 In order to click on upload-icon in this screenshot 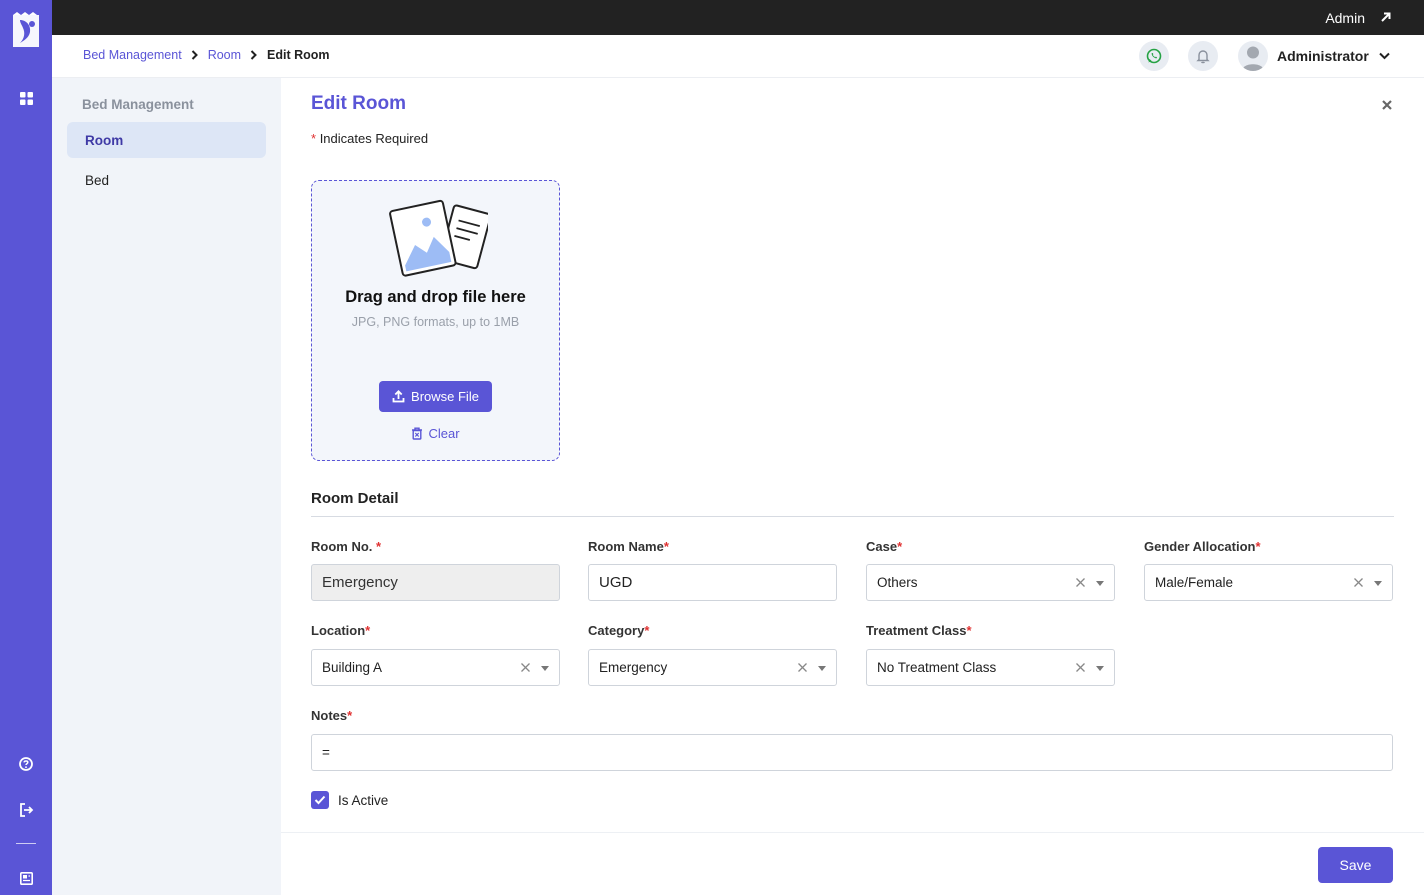, I will do `click(398, 396)`.